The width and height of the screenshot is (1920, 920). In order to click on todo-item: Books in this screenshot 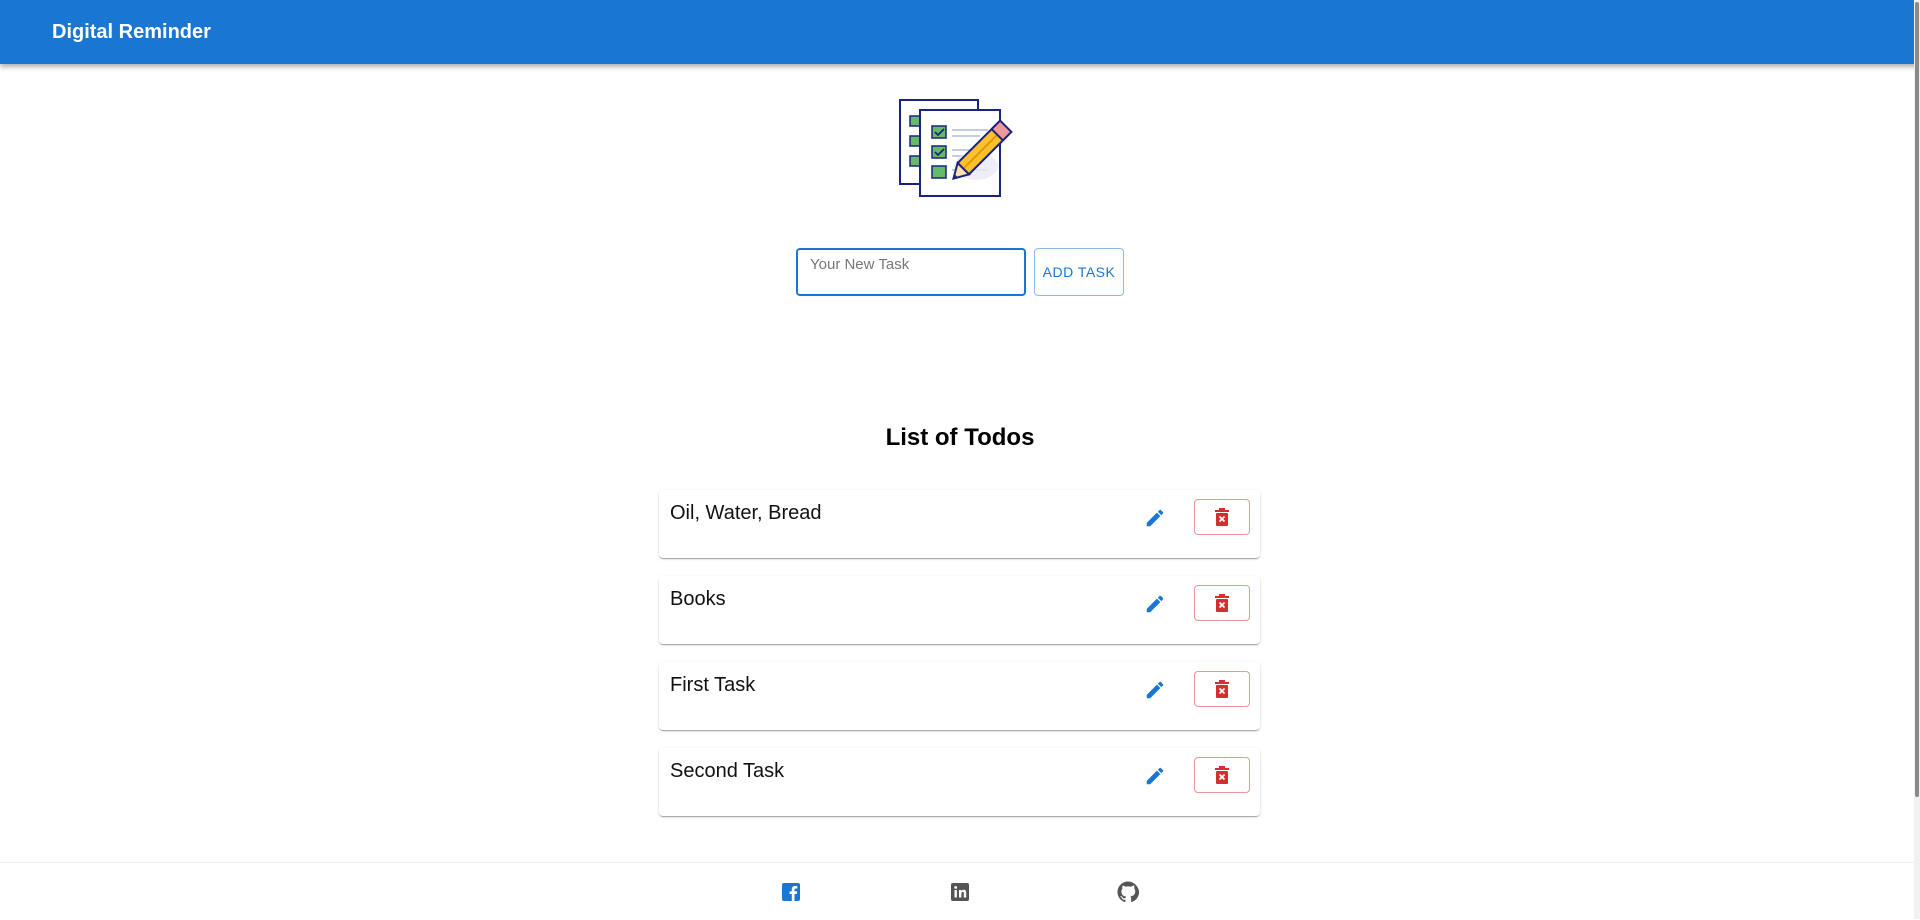, I will do `click(959, 610)`.